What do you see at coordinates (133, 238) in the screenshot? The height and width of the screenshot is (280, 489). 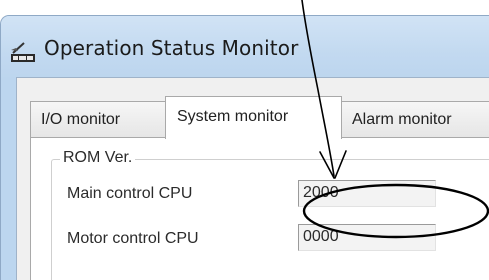 I see `motor-cpu-label: Motor control CPU` at bounding box center [133, 238].